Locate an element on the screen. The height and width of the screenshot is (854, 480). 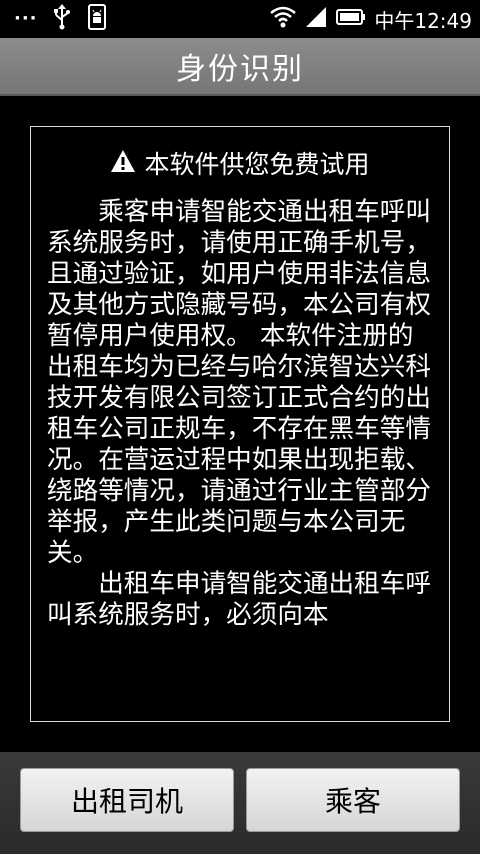
usb-icon is located at coordinates (62, 19).